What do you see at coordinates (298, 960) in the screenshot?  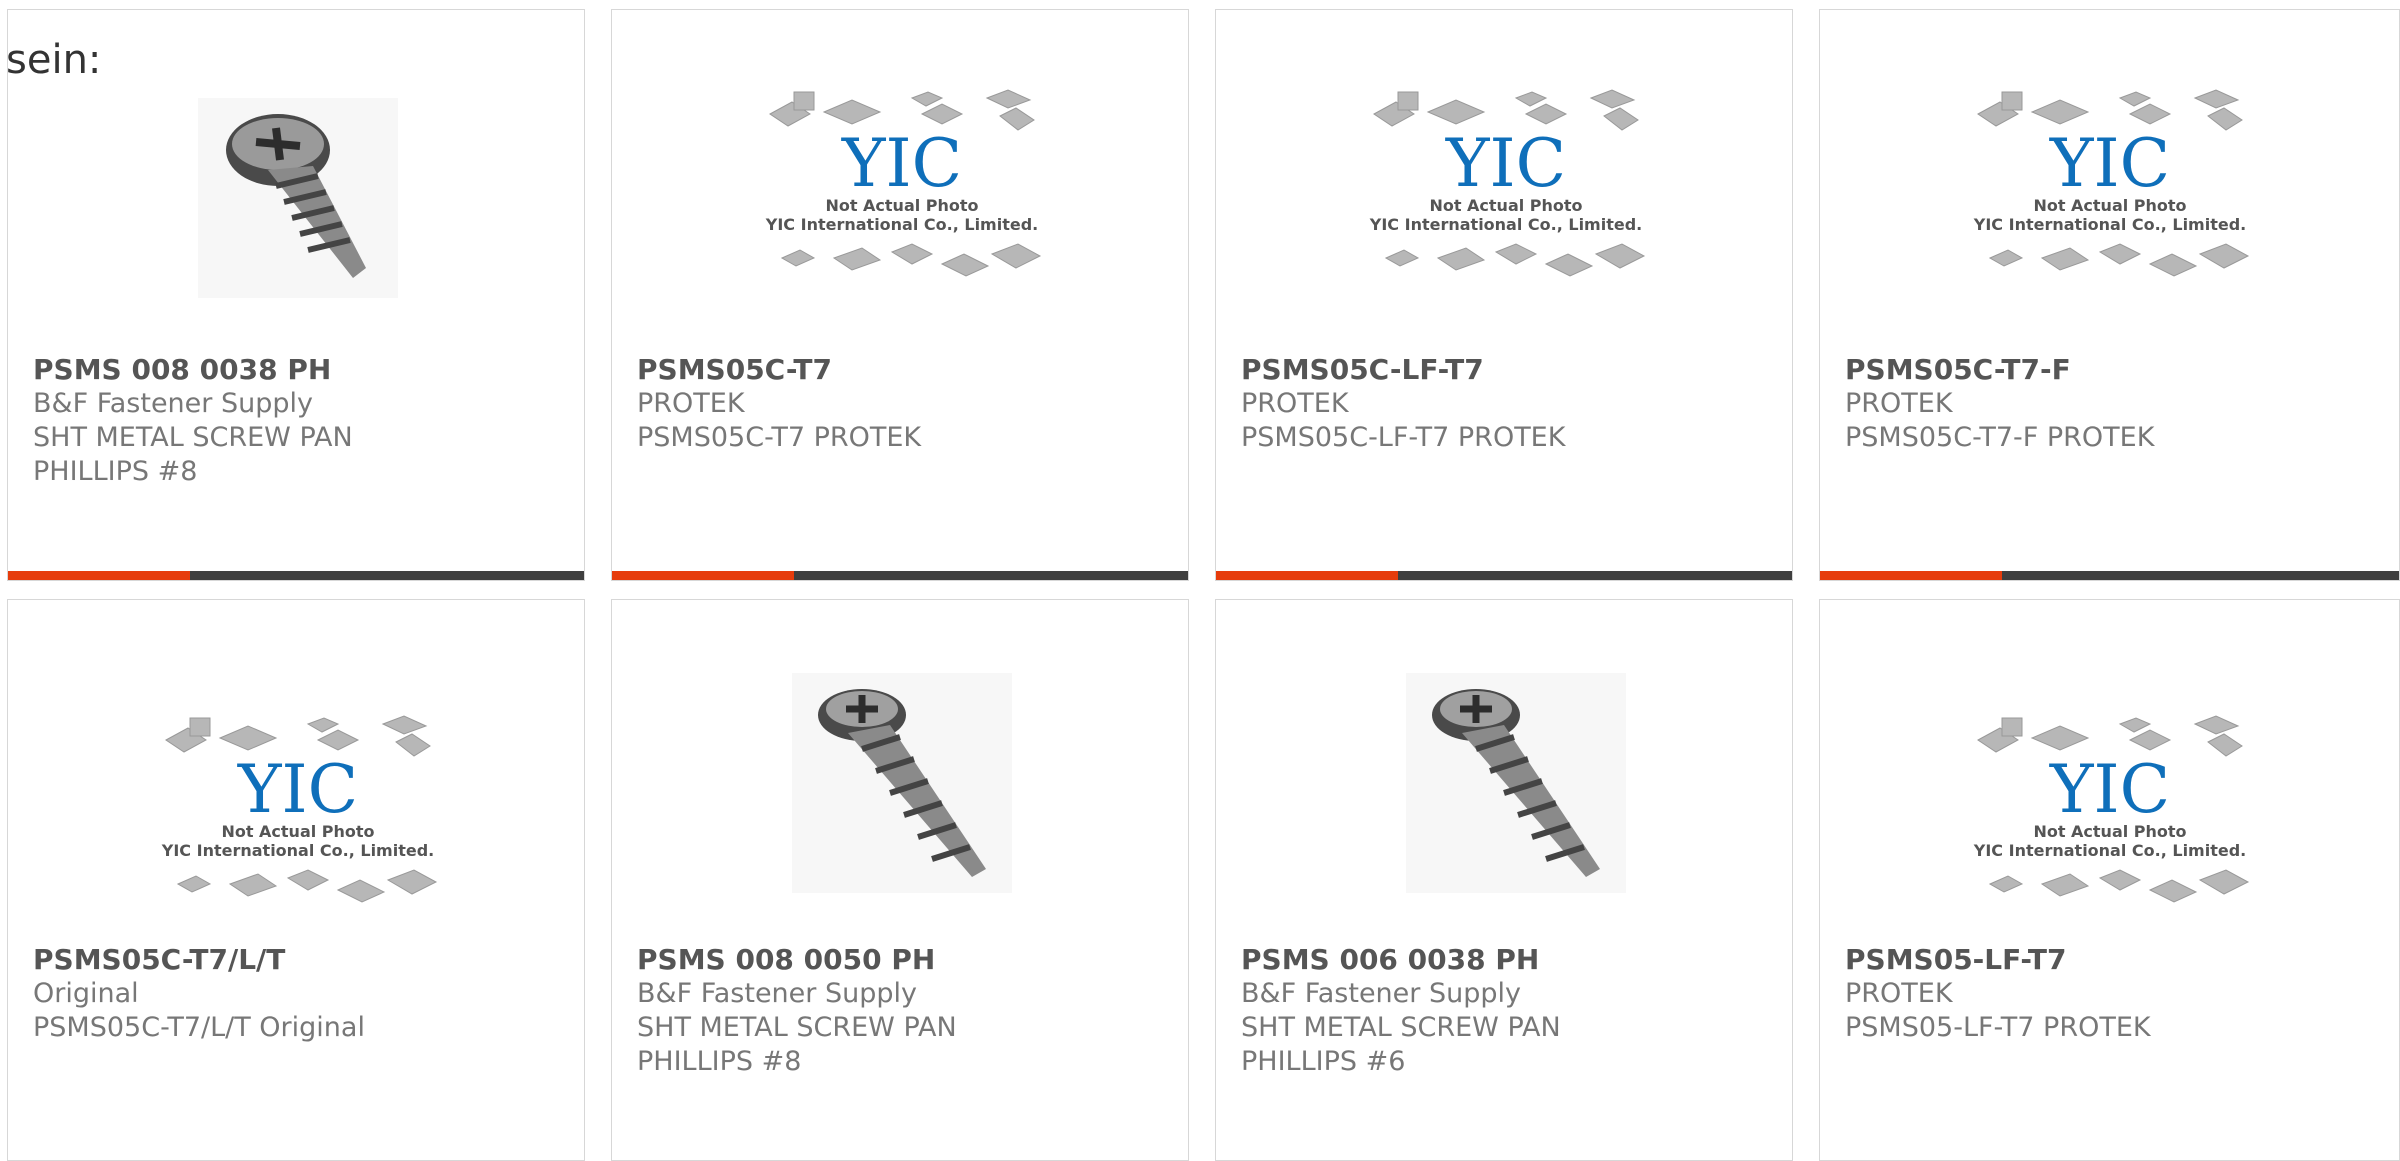 I see `product-title: PSMS05C-T7/L/T` at bounding box center [298, 960].